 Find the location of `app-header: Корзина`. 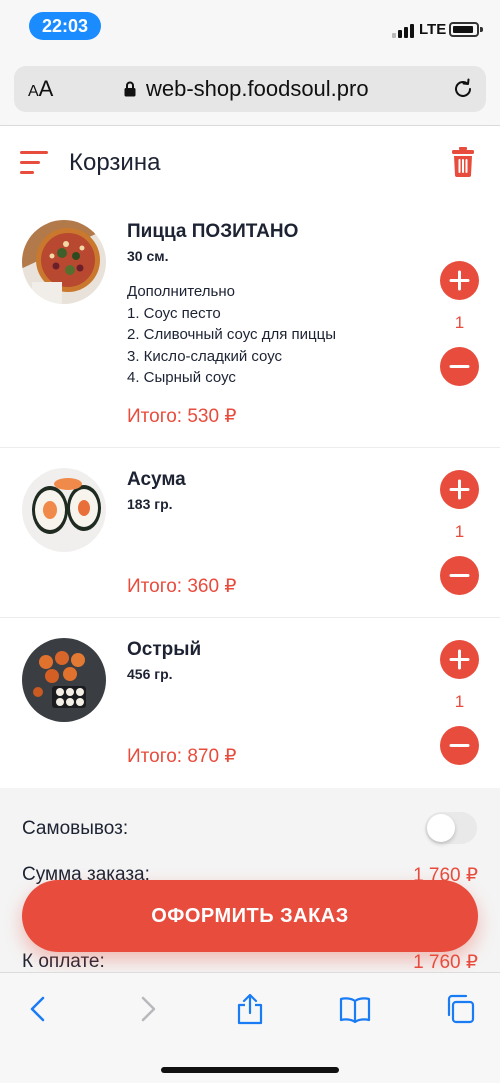

app-header: Корзина is located at coordinates (250, 163).